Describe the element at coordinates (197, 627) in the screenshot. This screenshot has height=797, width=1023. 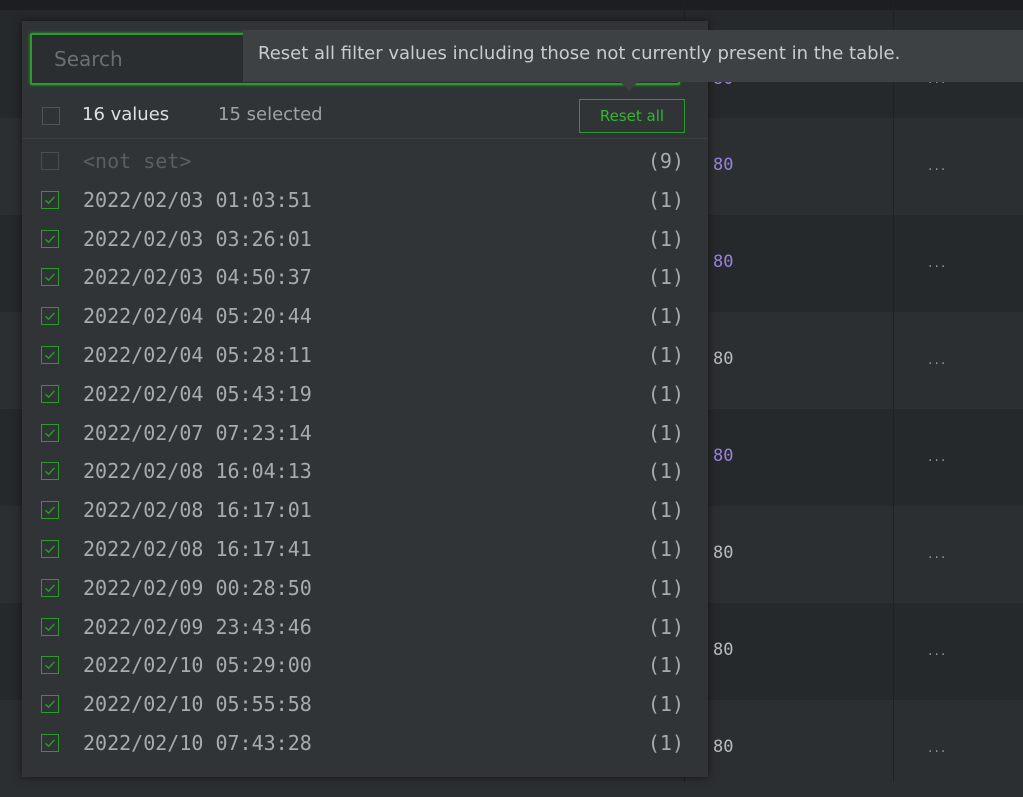
I see `filter-value-label: 2022/02/09 23:43:46` at that location.